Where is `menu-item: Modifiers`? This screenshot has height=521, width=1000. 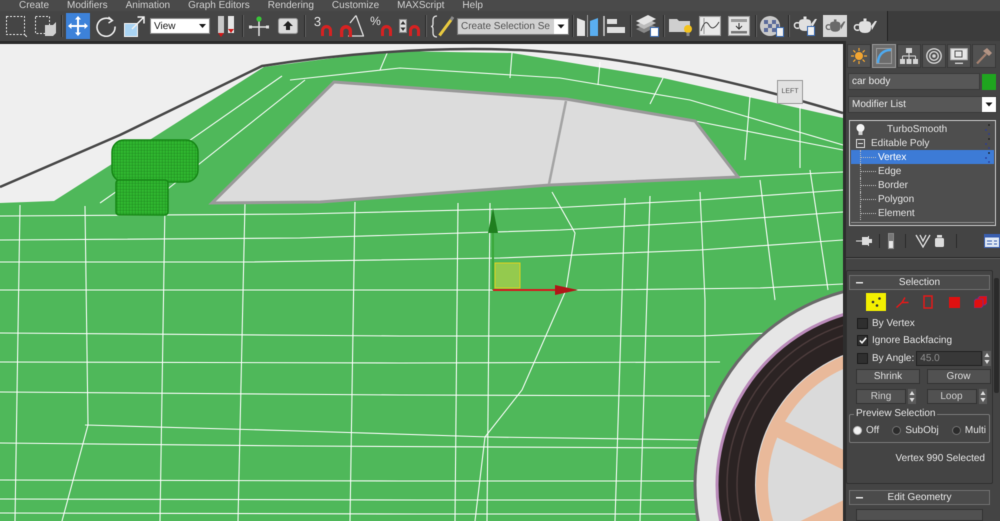
menu-item: Modifiers is located at coordinates (87, 5).